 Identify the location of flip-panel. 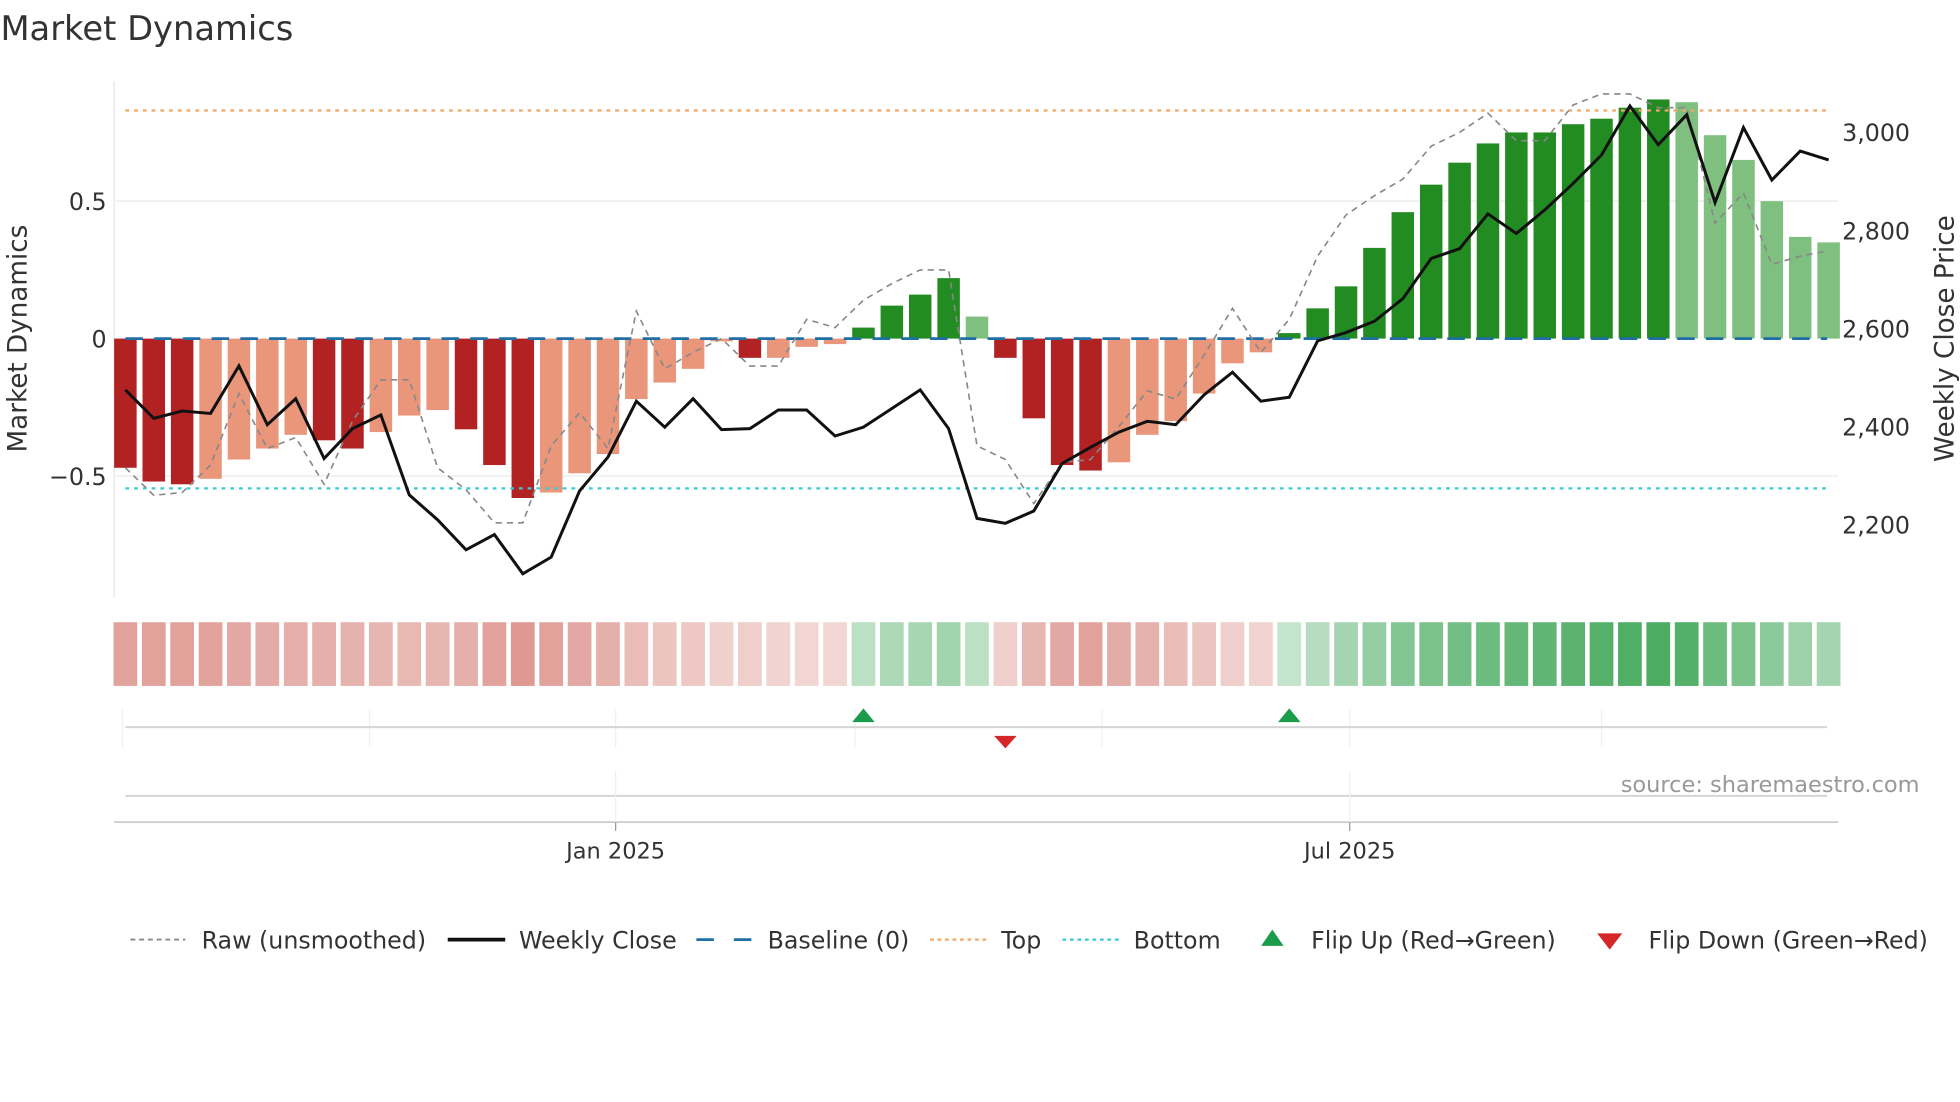
(974, 728).